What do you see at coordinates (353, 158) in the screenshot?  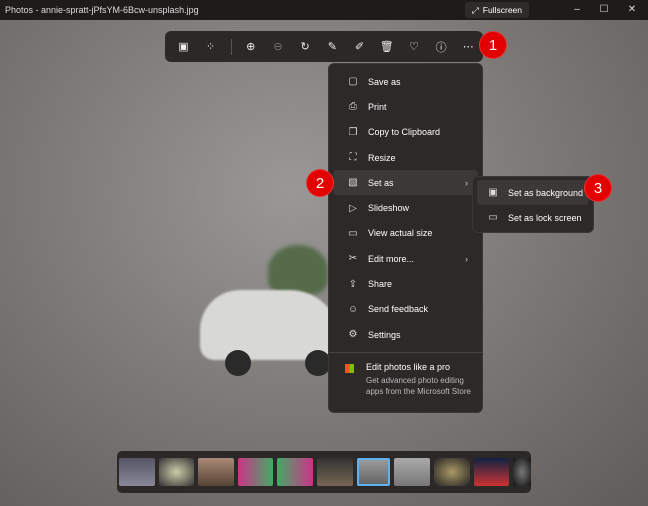 I see `resize-icon: ⛶` at bounding box center [353, 158].